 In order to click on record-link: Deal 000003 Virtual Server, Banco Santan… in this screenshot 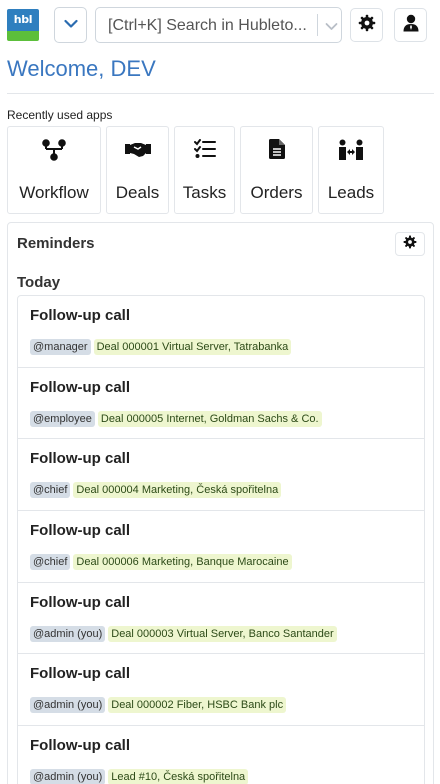, I will do `click(222, 633)`.